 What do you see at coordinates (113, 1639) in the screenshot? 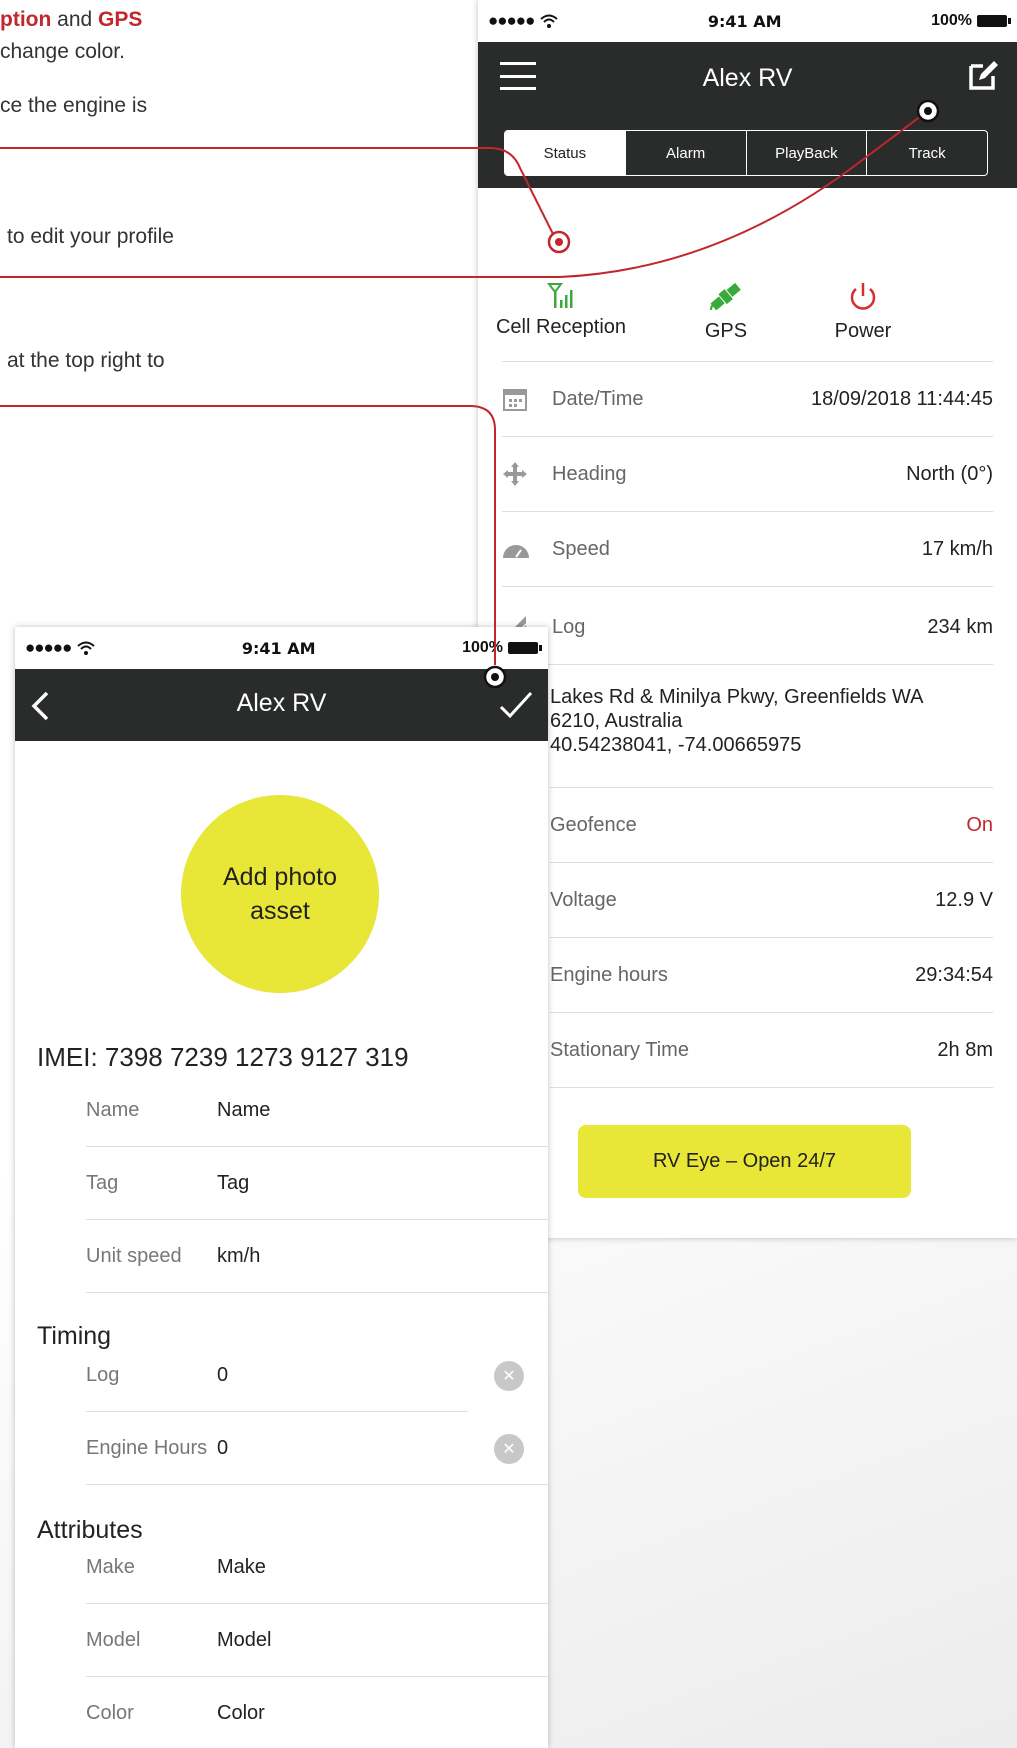
I see `field-model-label: Model` at bounding box center [113, 1639].